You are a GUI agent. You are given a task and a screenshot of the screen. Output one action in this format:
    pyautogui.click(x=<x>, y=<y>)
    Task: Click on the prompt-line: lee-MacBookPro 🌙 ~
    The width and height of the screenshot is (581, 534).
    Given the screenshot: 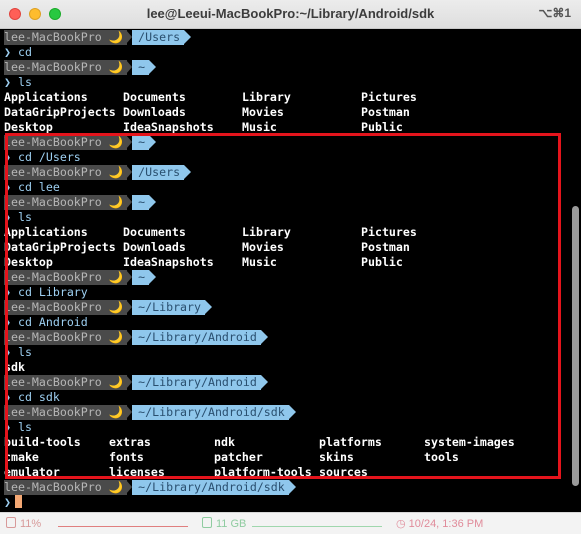 What is the action you would take?
    pyautogui.click(x=284, y=67)
    